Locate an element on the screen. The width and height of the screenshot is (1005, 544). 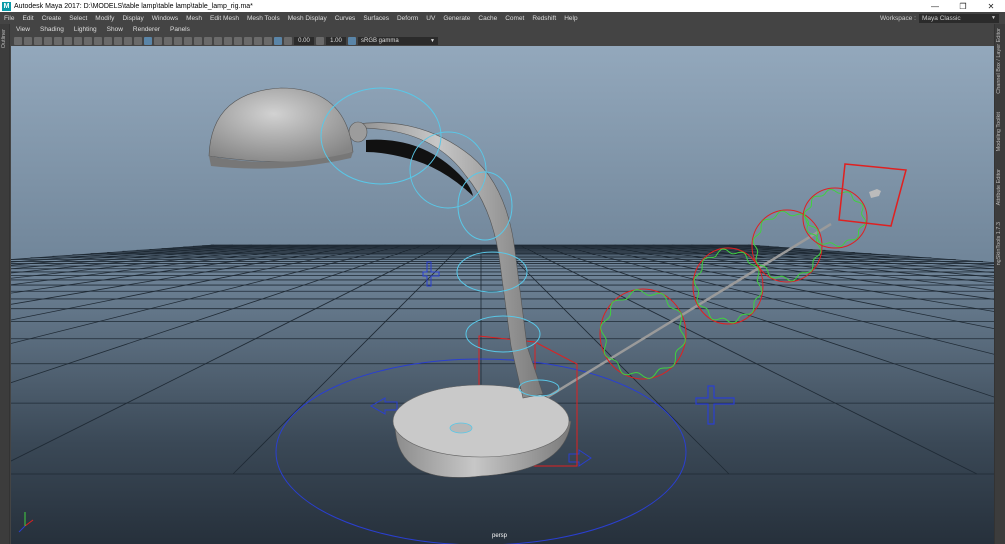
gate-mask-icon is located at coordinates (108, 40).